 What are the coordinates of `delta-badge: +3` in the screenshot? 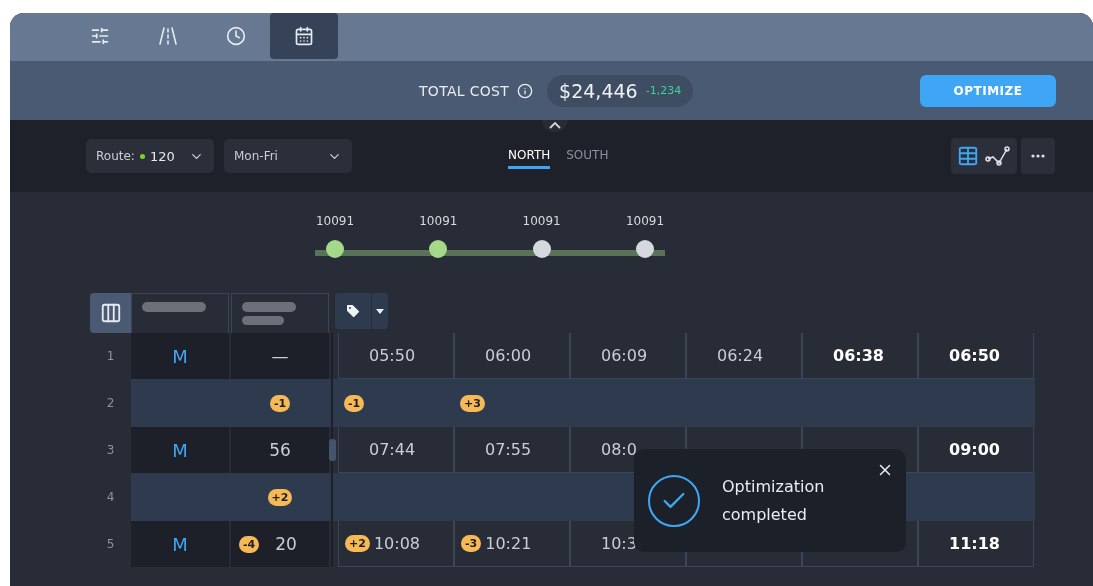 It's located at (472, 403).